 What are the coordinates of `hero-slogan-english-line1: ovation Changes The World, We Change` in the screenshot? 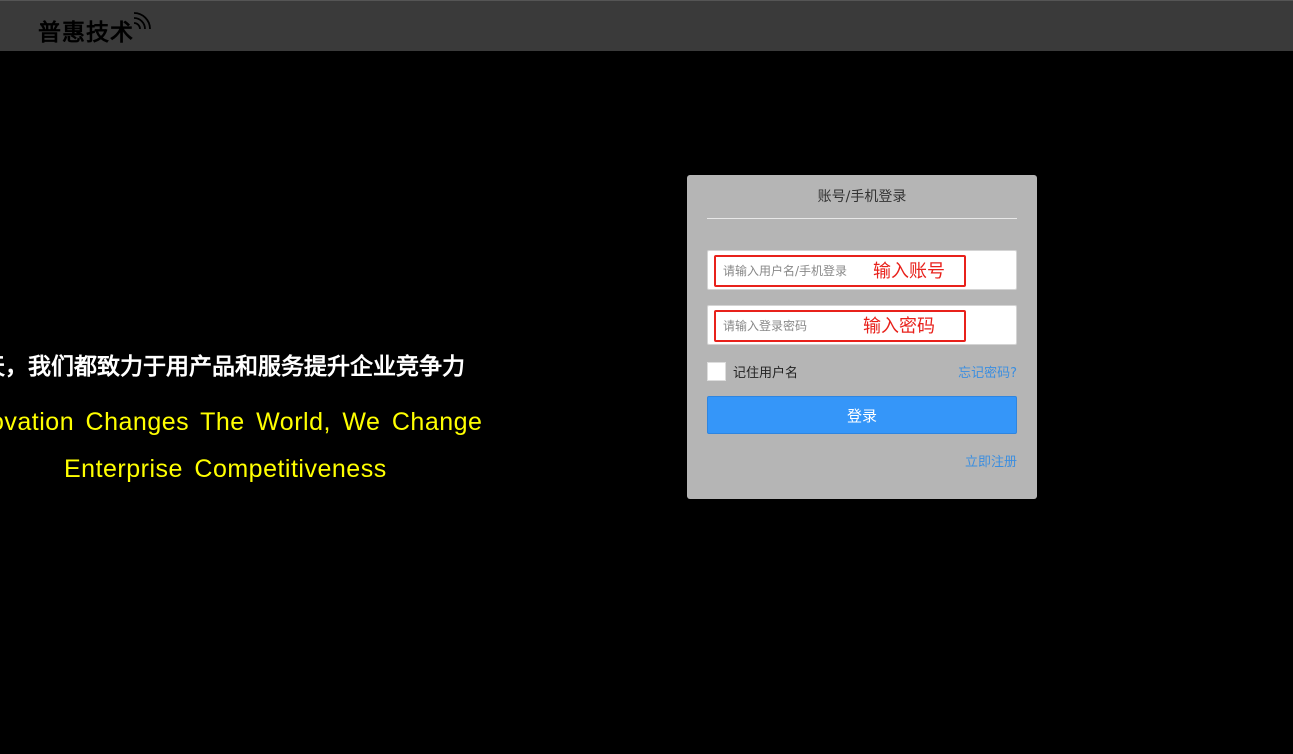 It's located at (241, 422).